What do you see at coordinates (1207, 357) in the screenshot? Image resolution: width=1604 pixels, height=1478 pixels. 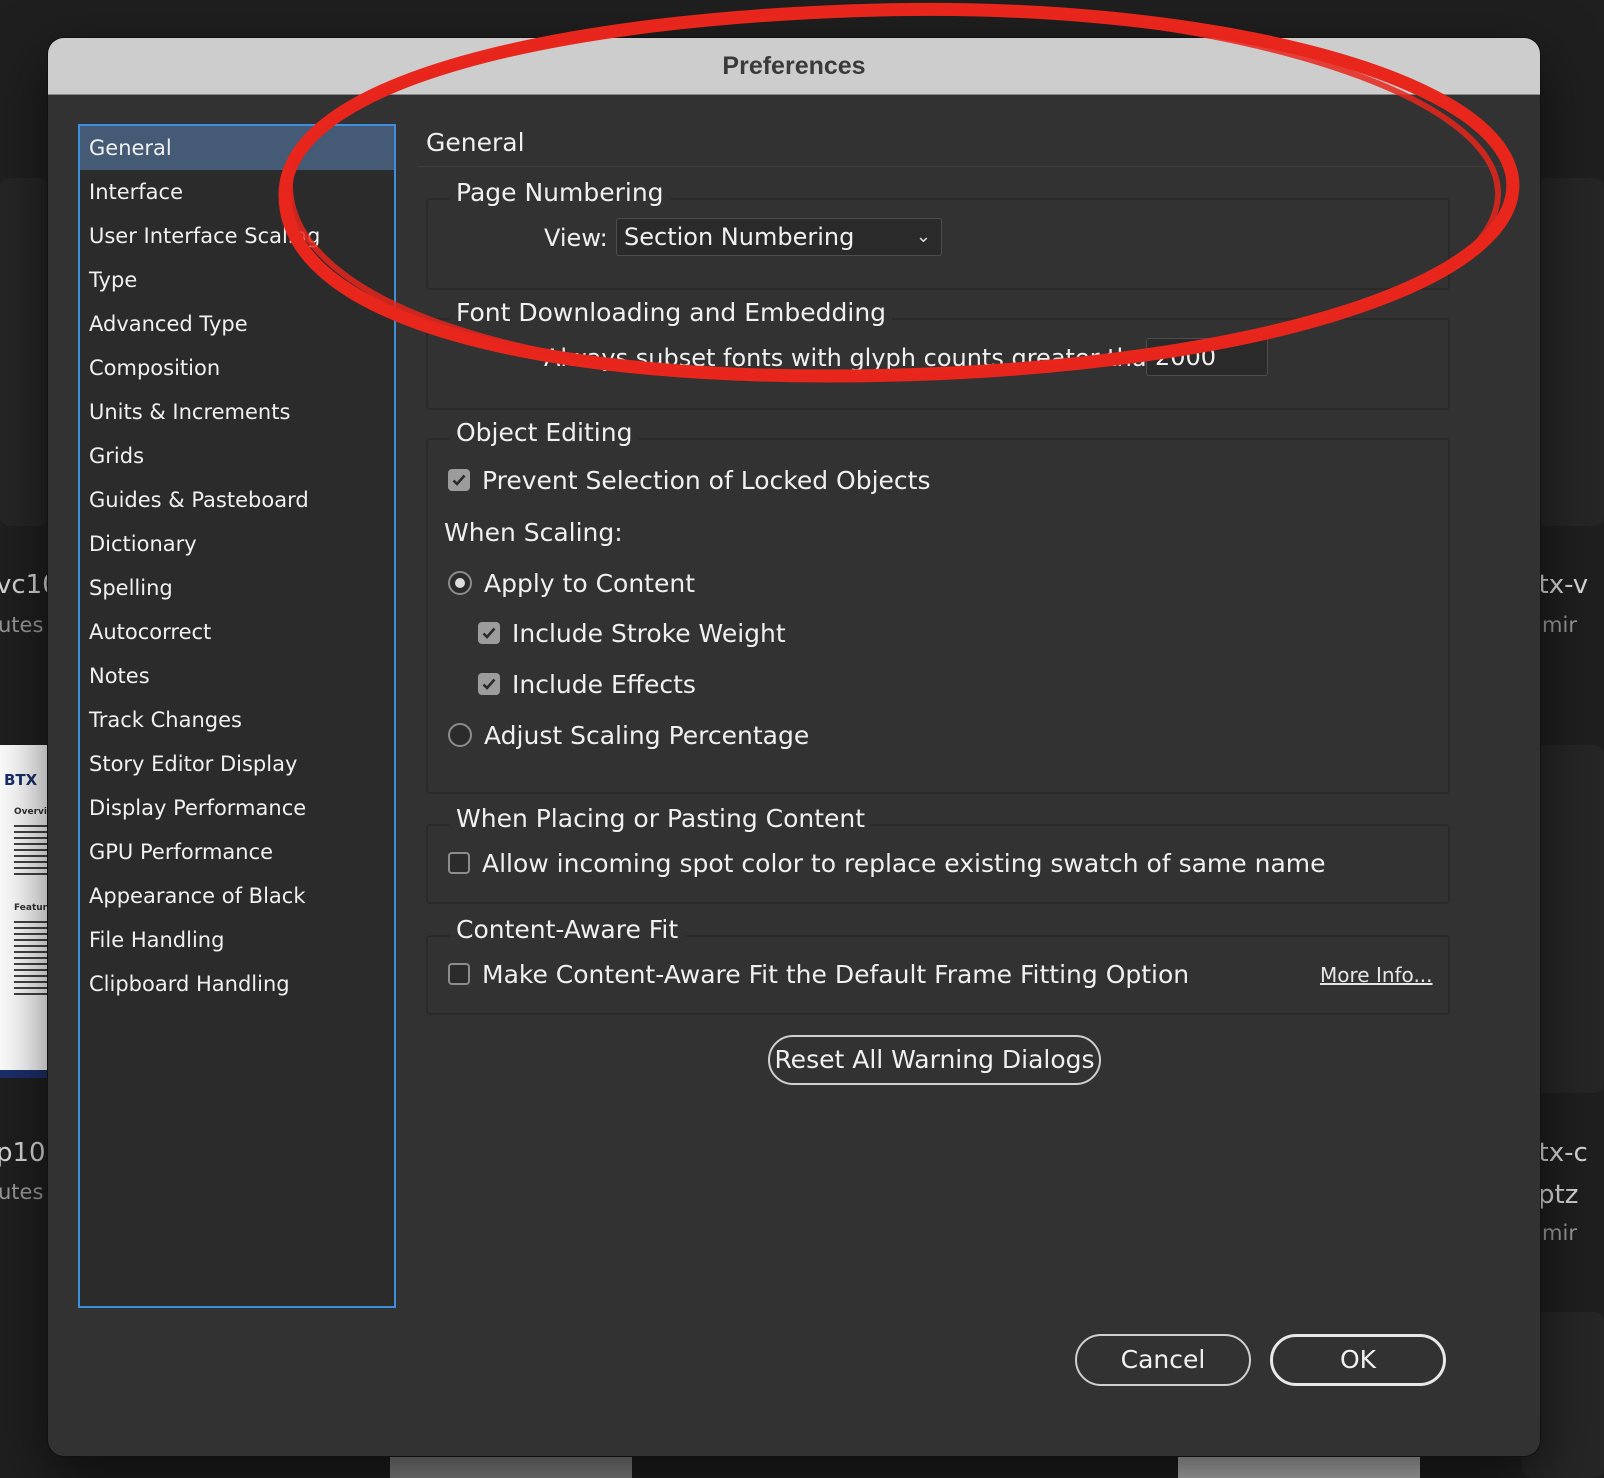 I see `glyph-count-input: 2000` at bounding box center [1207, 357].